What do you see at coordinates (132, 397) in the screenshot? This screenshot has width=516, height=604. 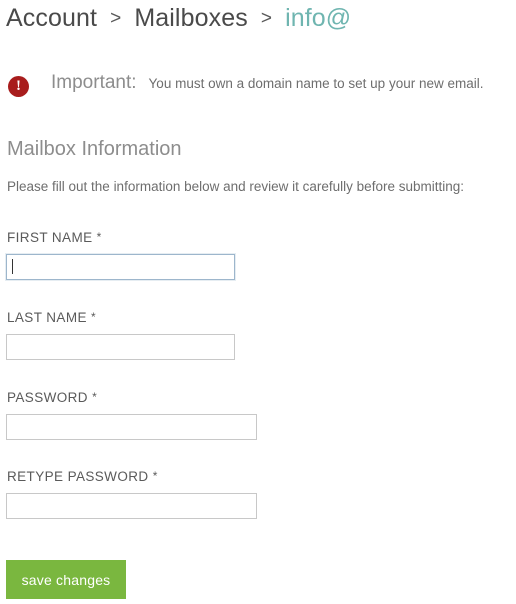 I see `password-label: PASSWORD *` at bounding box center [132, 397].